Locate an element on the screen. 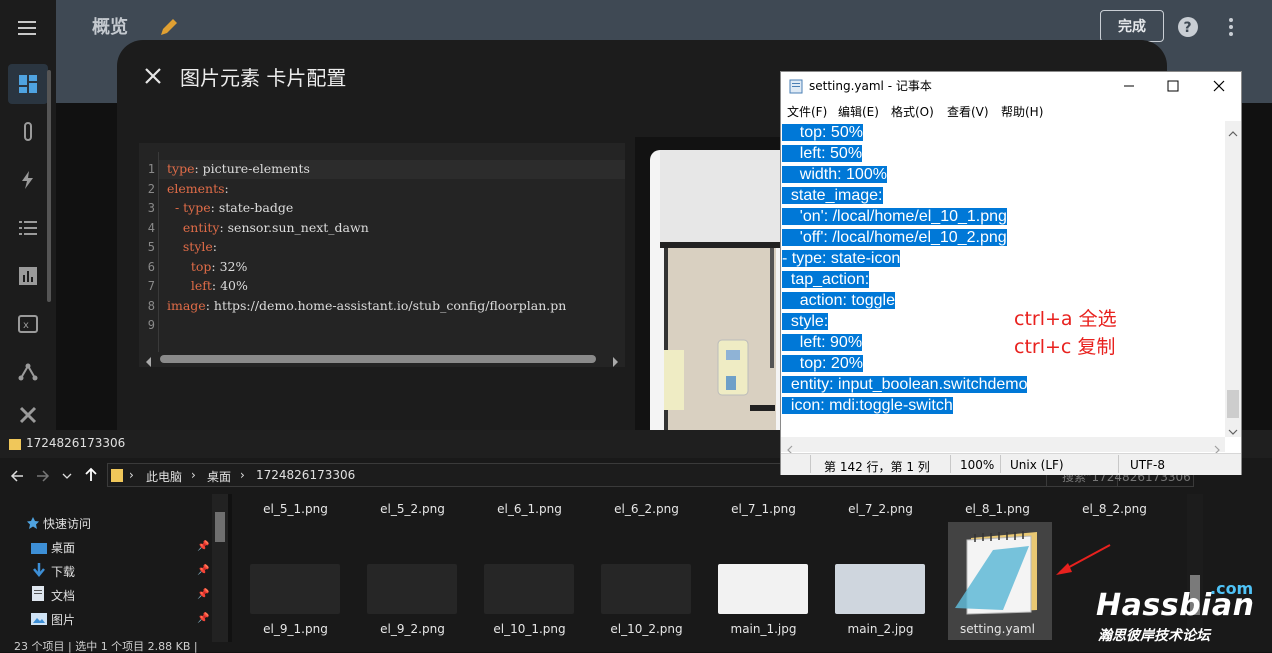 The image size is (1272, 653). selected-text: entity: input_boolean.switchdemo is located at coordinates (905, 384).